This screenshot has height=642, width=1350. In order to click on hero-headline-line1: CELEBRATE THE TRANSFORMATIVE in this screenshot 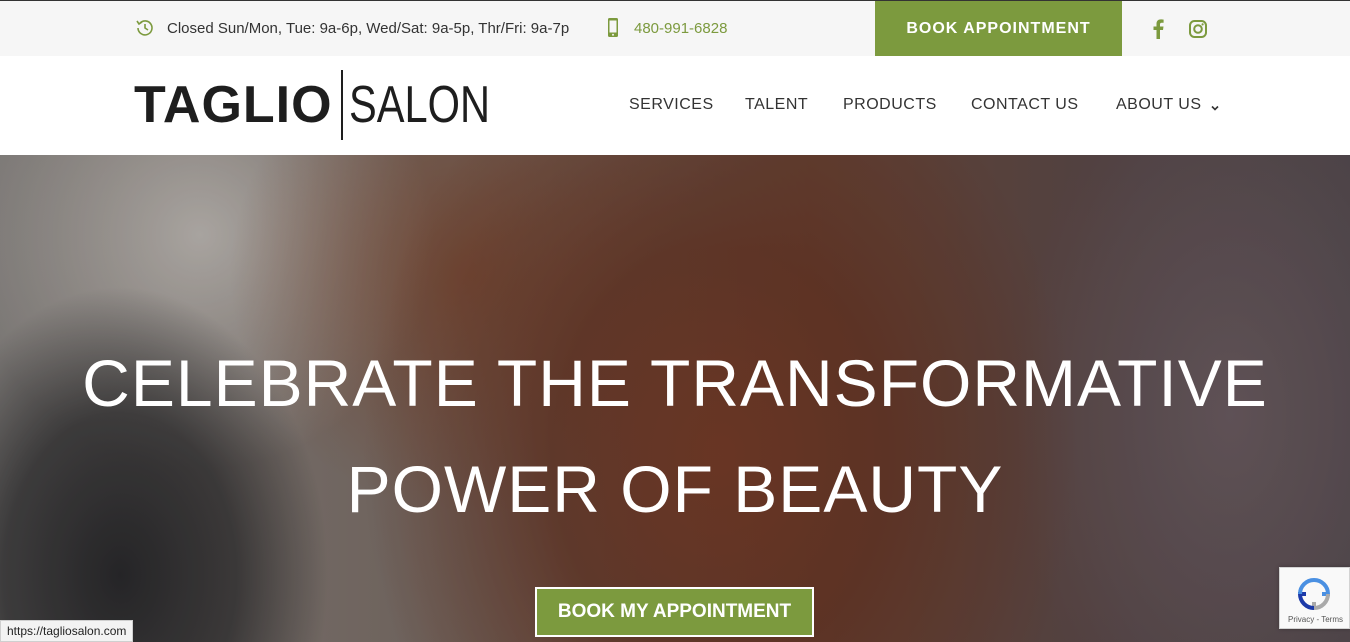, I will do `click(675, 383)`.